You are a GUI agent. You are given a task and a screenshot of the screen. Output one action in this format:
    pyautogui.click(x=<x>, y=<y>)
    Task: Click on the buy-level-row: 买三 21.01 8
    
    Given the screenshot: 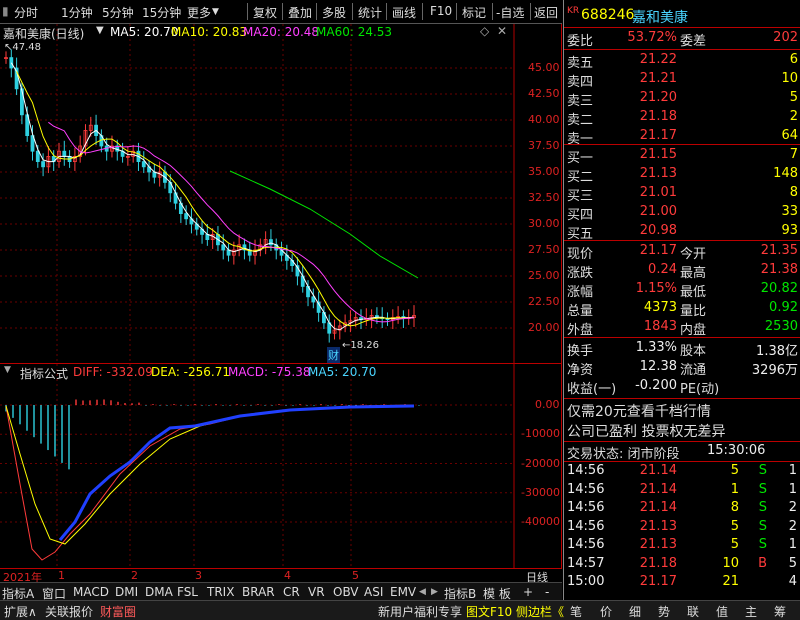 What is the action you would take?
    pyautogui.click(x=682, y=194)
    